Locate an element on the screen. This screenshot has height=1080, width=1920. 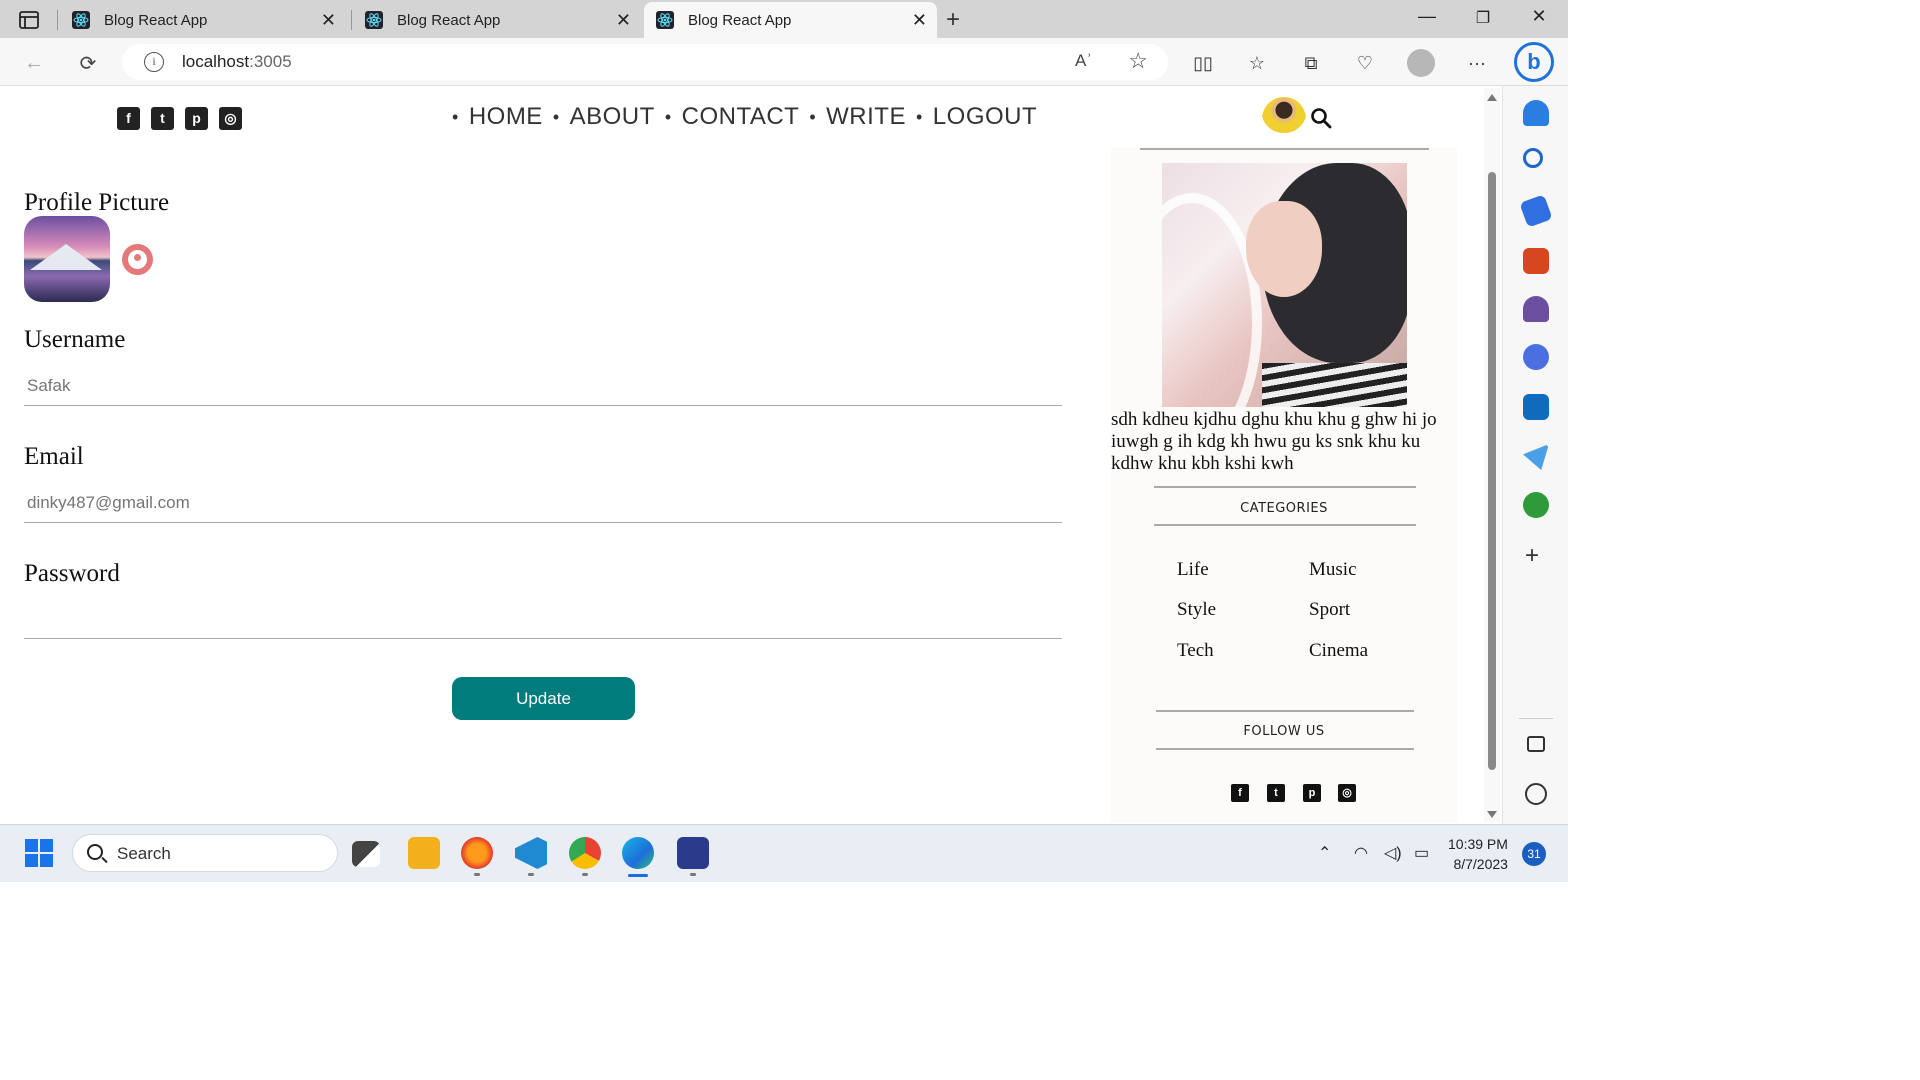
clock-date: 8/7/2023 is located at coordinates (1480, 864).